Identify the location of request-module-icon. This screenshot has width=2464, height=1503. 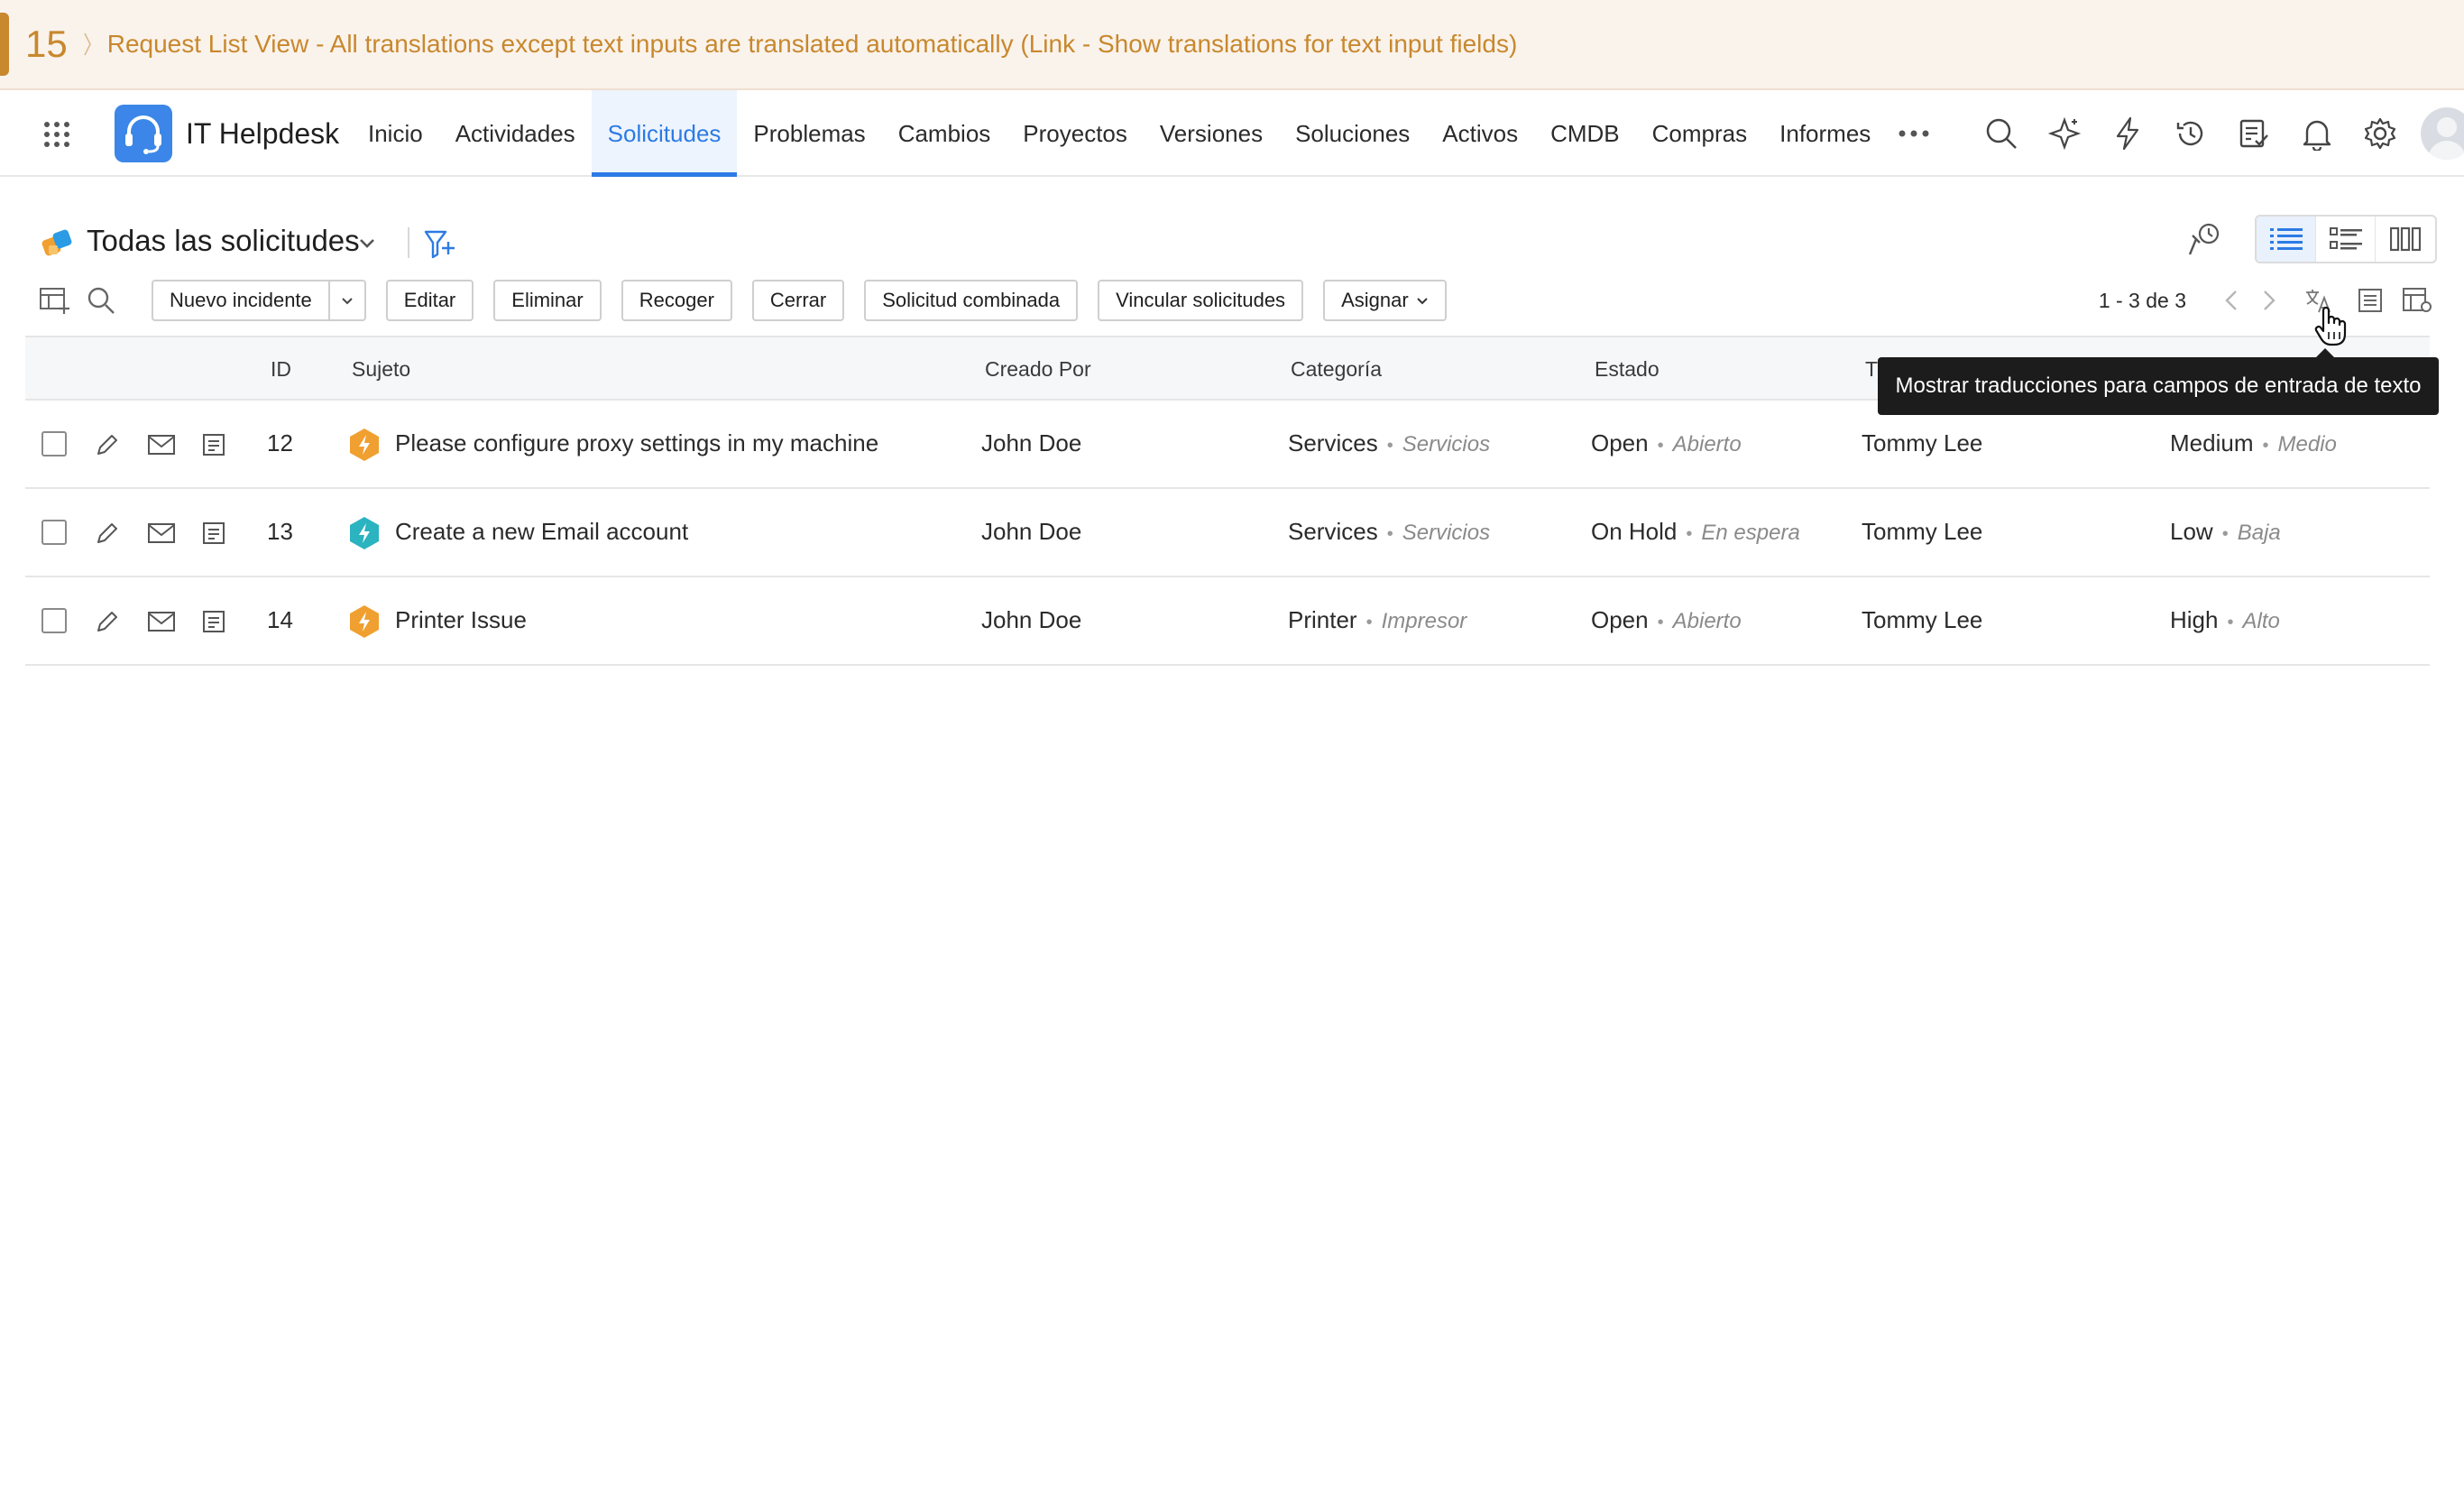
(56, 242).